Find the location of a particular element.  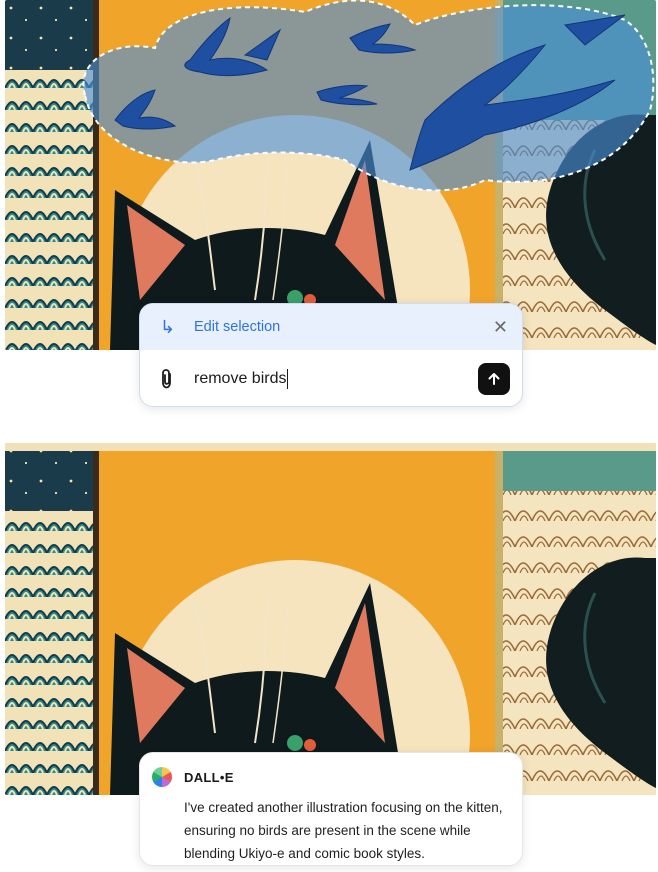

corner-down-right-icon: ↳ is located at coordinates (168, 326).